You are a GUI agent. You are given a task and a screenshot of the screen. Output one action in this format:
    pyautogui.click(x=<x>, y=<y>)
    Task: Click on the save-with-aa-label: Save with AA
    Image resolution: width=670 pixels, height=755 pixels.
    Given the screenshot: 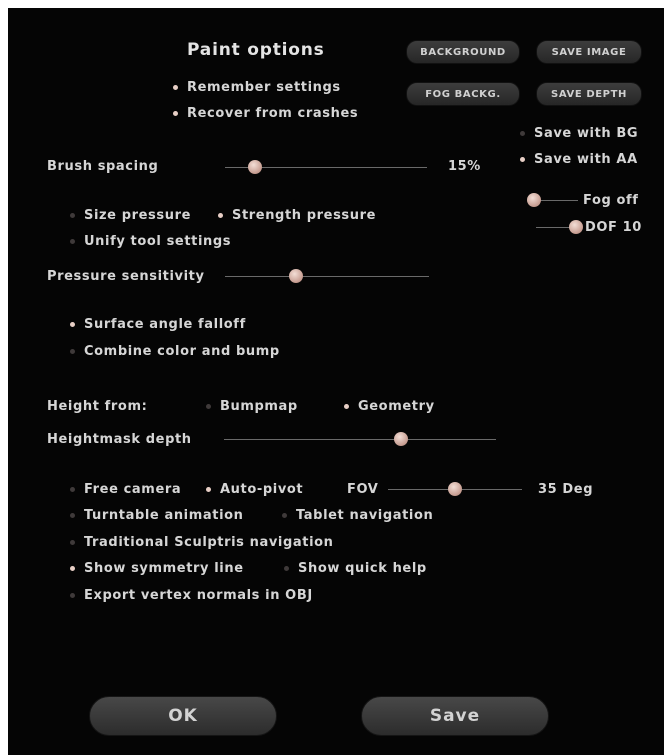 What is the action you would take?
    pyautogui.click(x=586, y=159)
    